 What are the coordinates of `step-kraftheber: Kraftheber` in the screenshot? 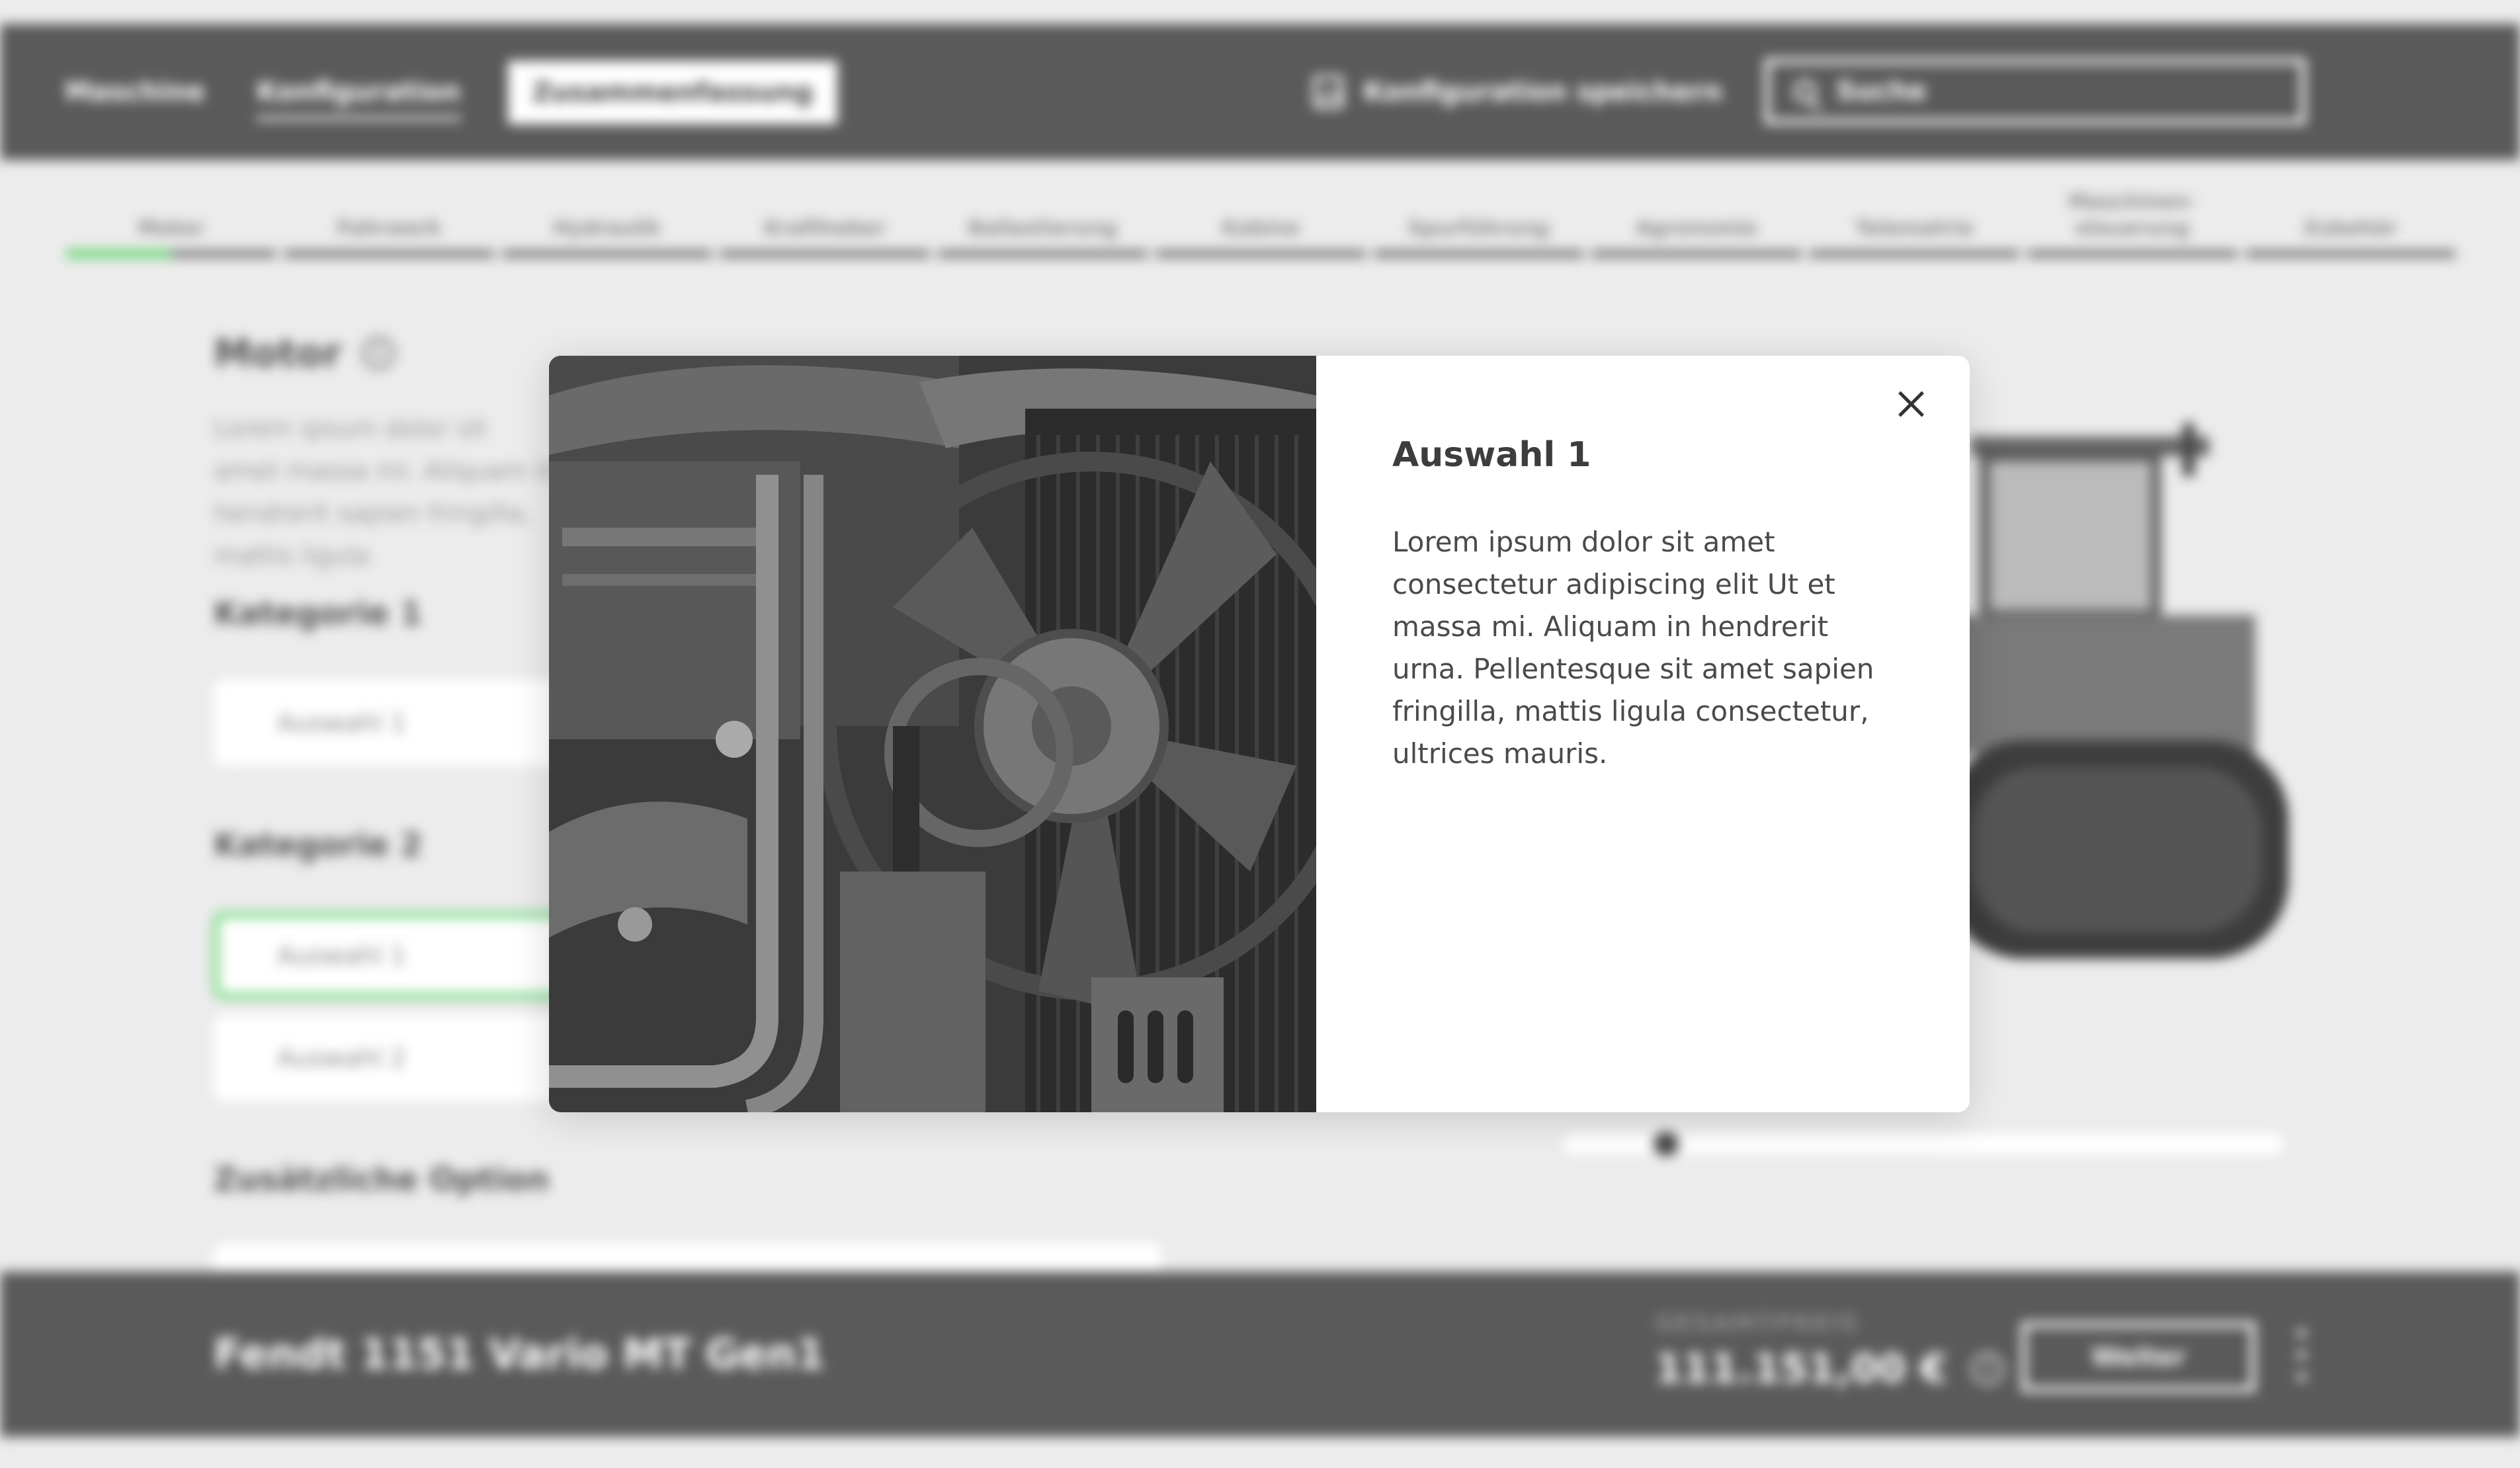 It's located at (825, 221).